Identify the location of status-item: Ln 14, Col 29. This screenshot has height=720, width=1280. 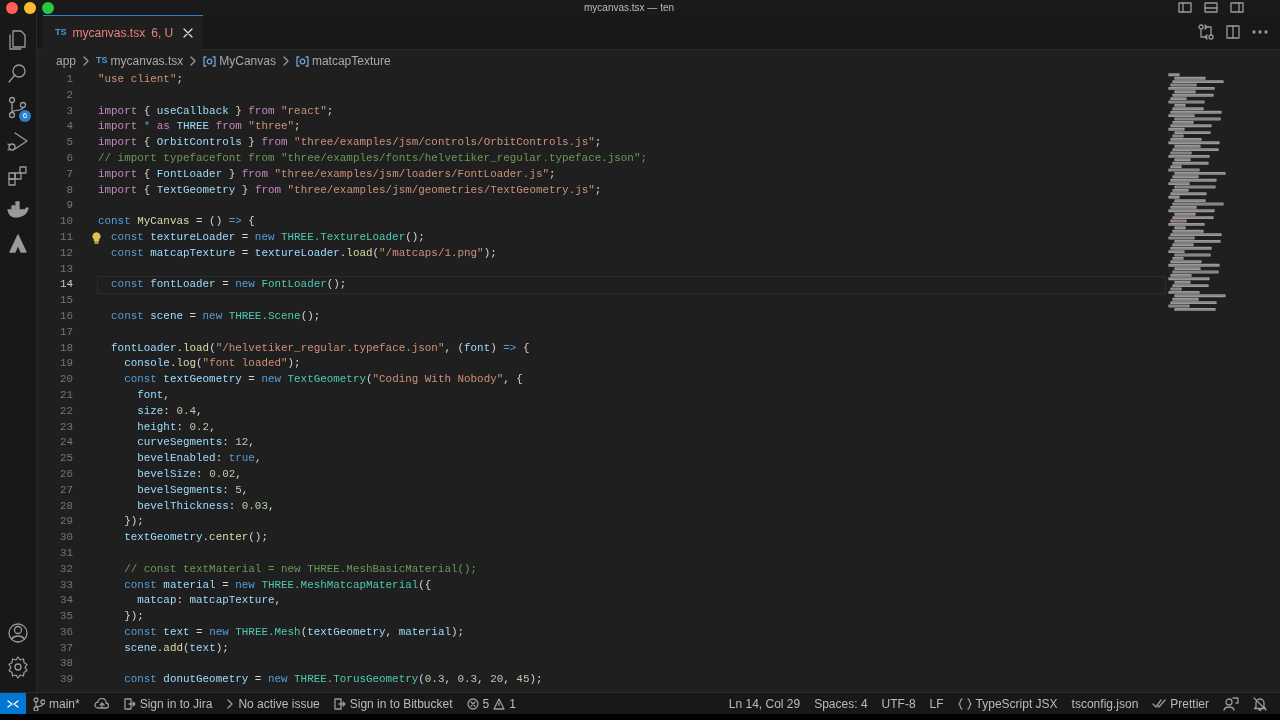
(764, 703).